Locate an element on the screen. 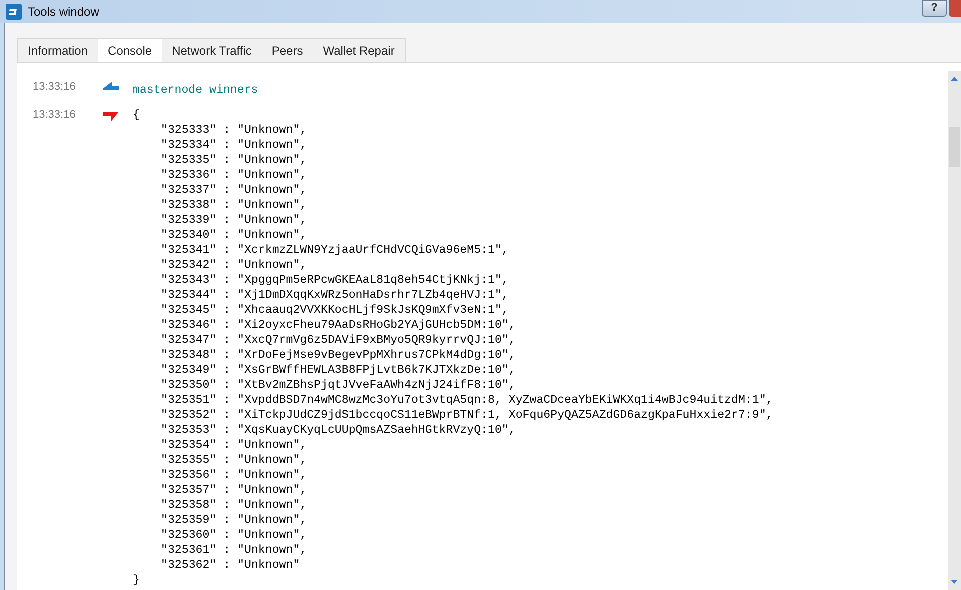  json-line: "325361" : "Unknown", is located at coordinates (234, 550).